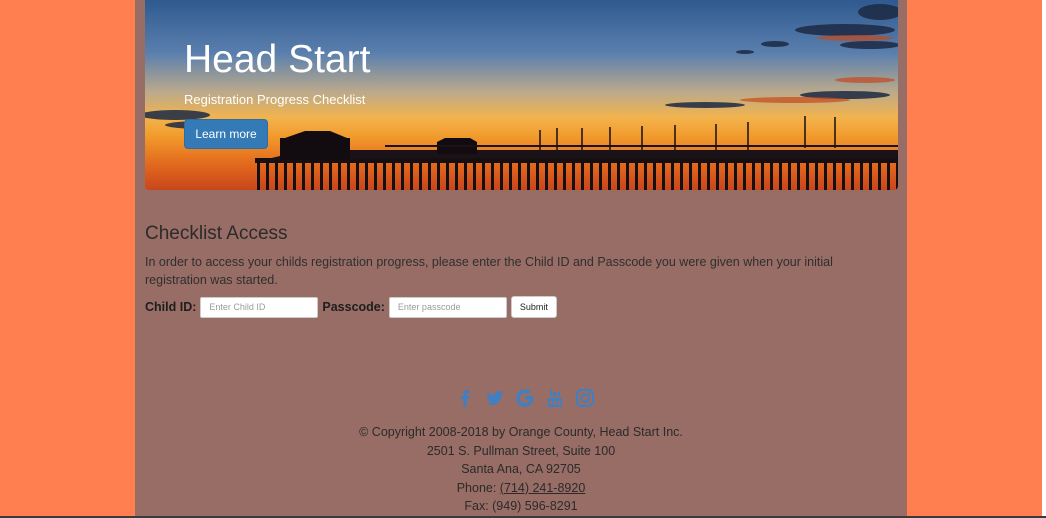  I want to click on fax-line: Fax: (949) 596-8291, so click(521, 506).